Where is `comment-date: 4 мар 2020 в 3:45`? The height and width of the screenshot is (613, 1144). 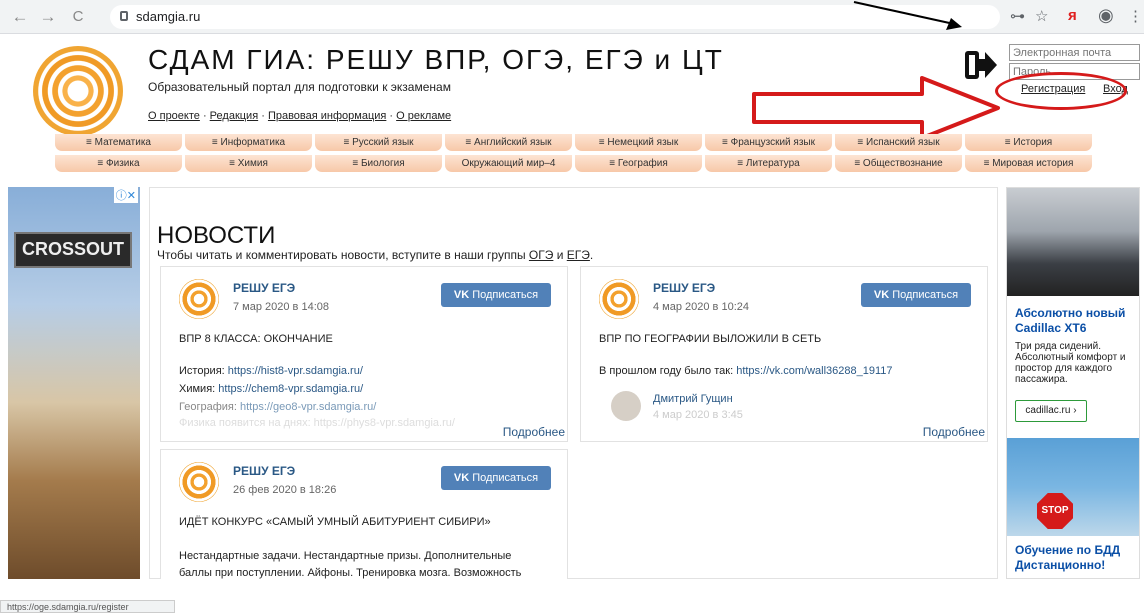 comment-date: 4 мар 2020 в 3:45 is located at coordinates (698, 415).